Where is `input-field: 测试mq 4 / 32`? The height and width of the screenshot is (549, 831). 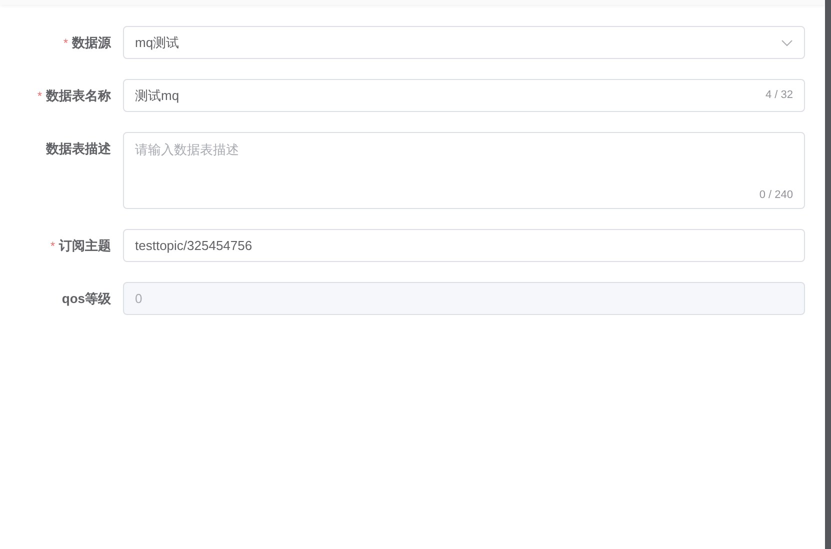
input-field: 测试mq 4 / 32 is located at coordinates (464, 95).